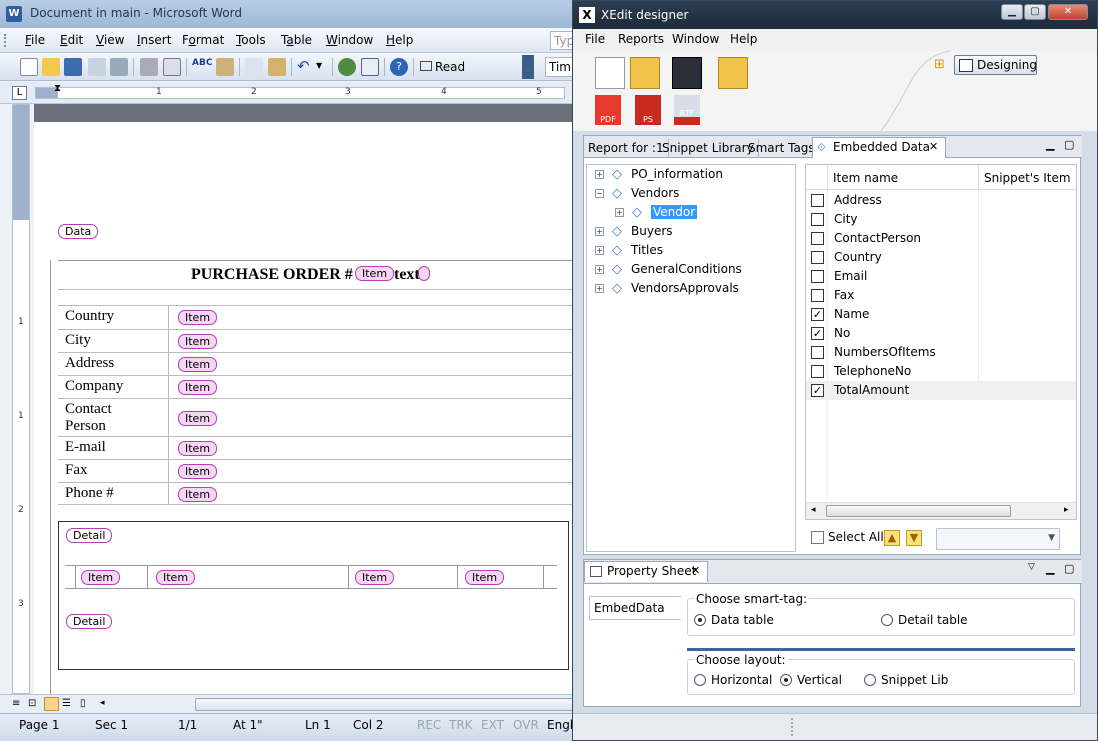  What do you see at coordinates (941, 200) in the screenshot?
I see `grid-row: Address` at bounding box center [941, 200].